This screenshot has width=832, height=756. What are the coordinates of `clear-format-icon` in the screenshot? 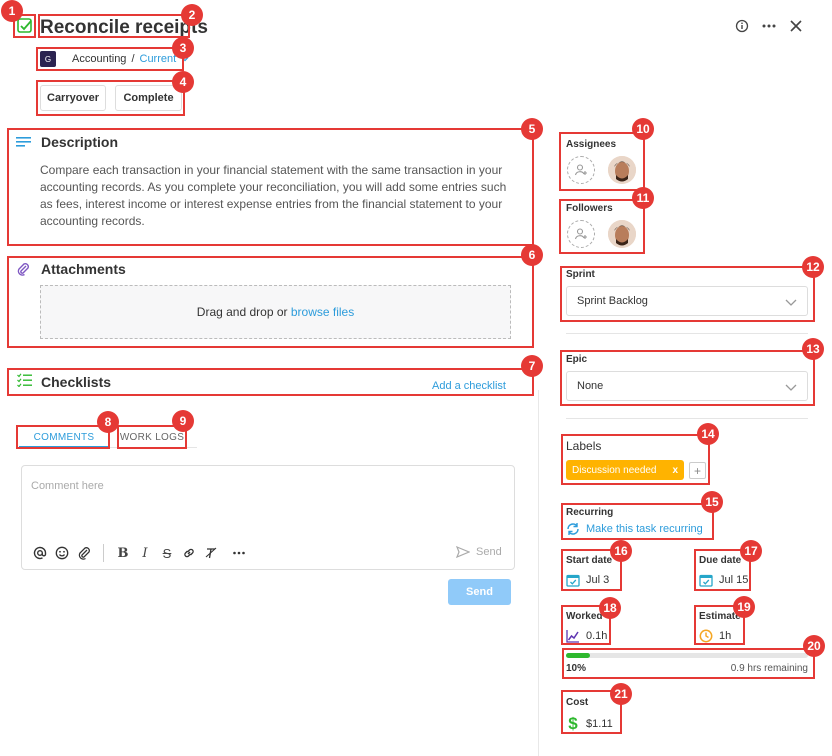 It's located at (211, 553).